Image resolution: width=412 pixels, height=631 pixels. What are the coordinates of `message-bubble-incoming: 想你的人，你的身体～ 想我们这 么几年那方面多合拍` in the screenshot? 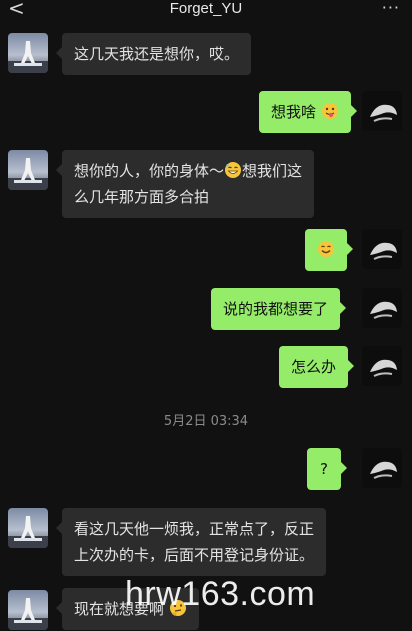 It's located at (185, 184).